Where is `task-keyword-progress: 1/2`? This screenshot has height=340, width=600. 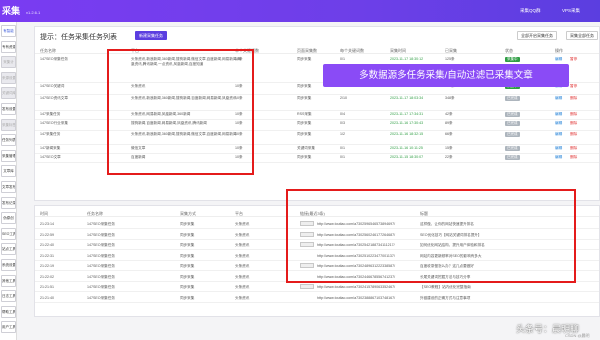 task-keyword-progress: 1/2 is located at coordinates (342, 134).